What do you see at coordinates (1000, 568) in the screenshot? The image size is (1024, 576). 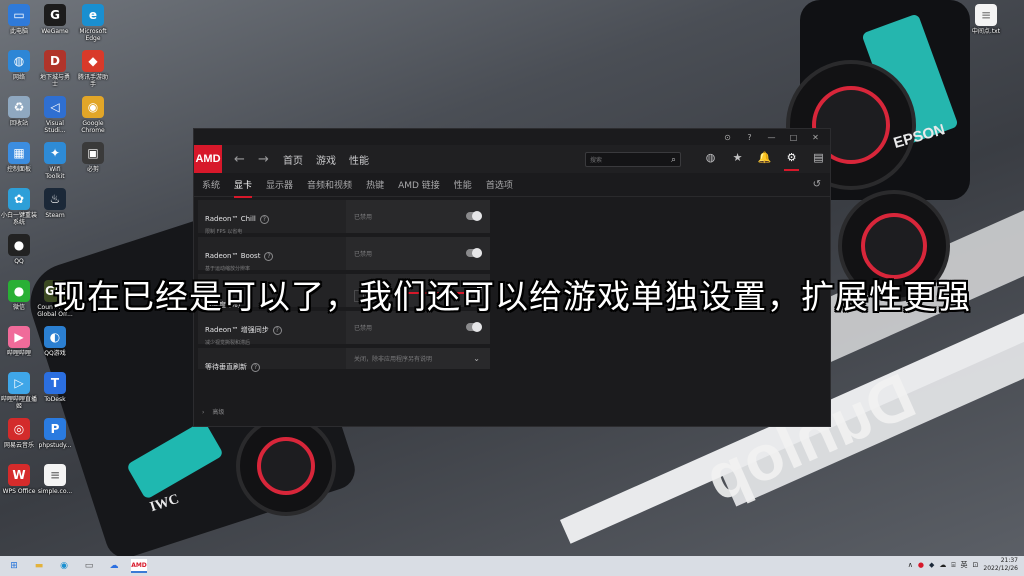 I see `clock-date: 2022/12/26` at bounding box center [1000, 568].